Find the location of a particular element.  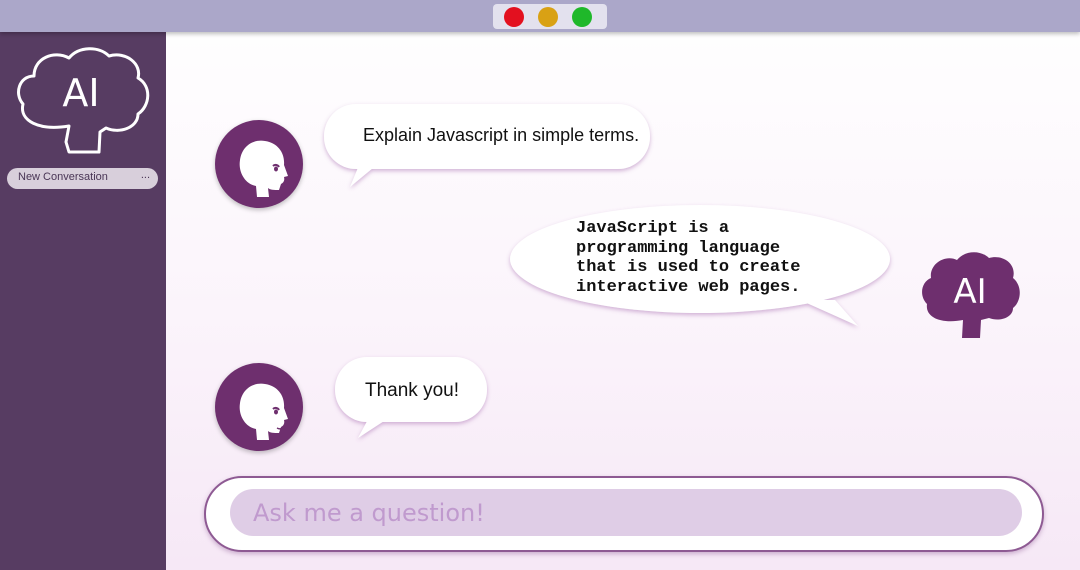

title-bar is located at coordinates (540, 16).